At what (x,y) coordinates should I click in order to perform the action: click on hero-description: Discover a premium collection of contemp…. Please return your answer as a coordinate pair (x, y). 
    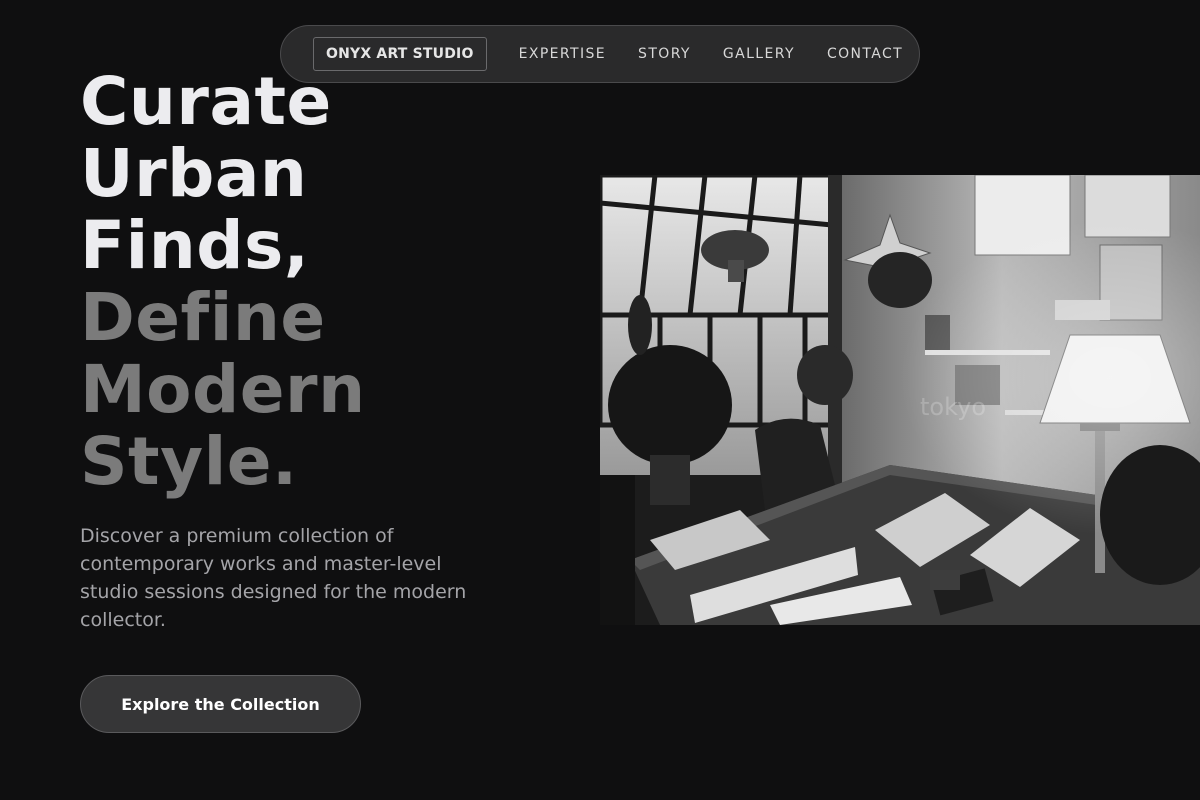
    Looking at the image, I should click on (273, 578).